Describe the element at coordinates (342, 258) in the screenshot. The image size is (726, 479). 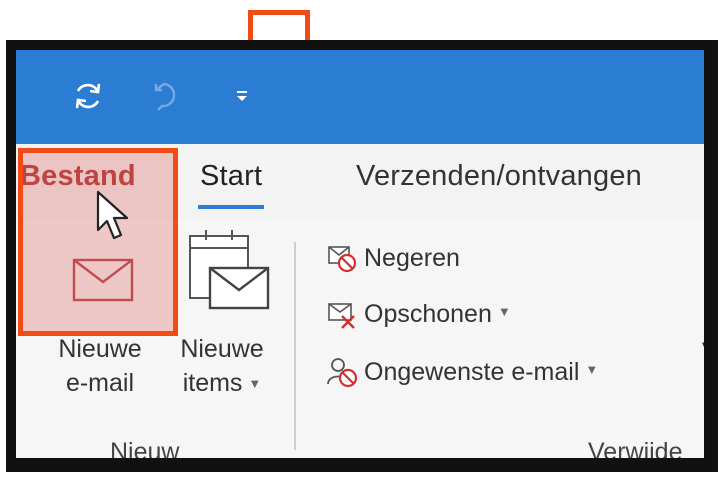
I see `ignore-icon` at that location.